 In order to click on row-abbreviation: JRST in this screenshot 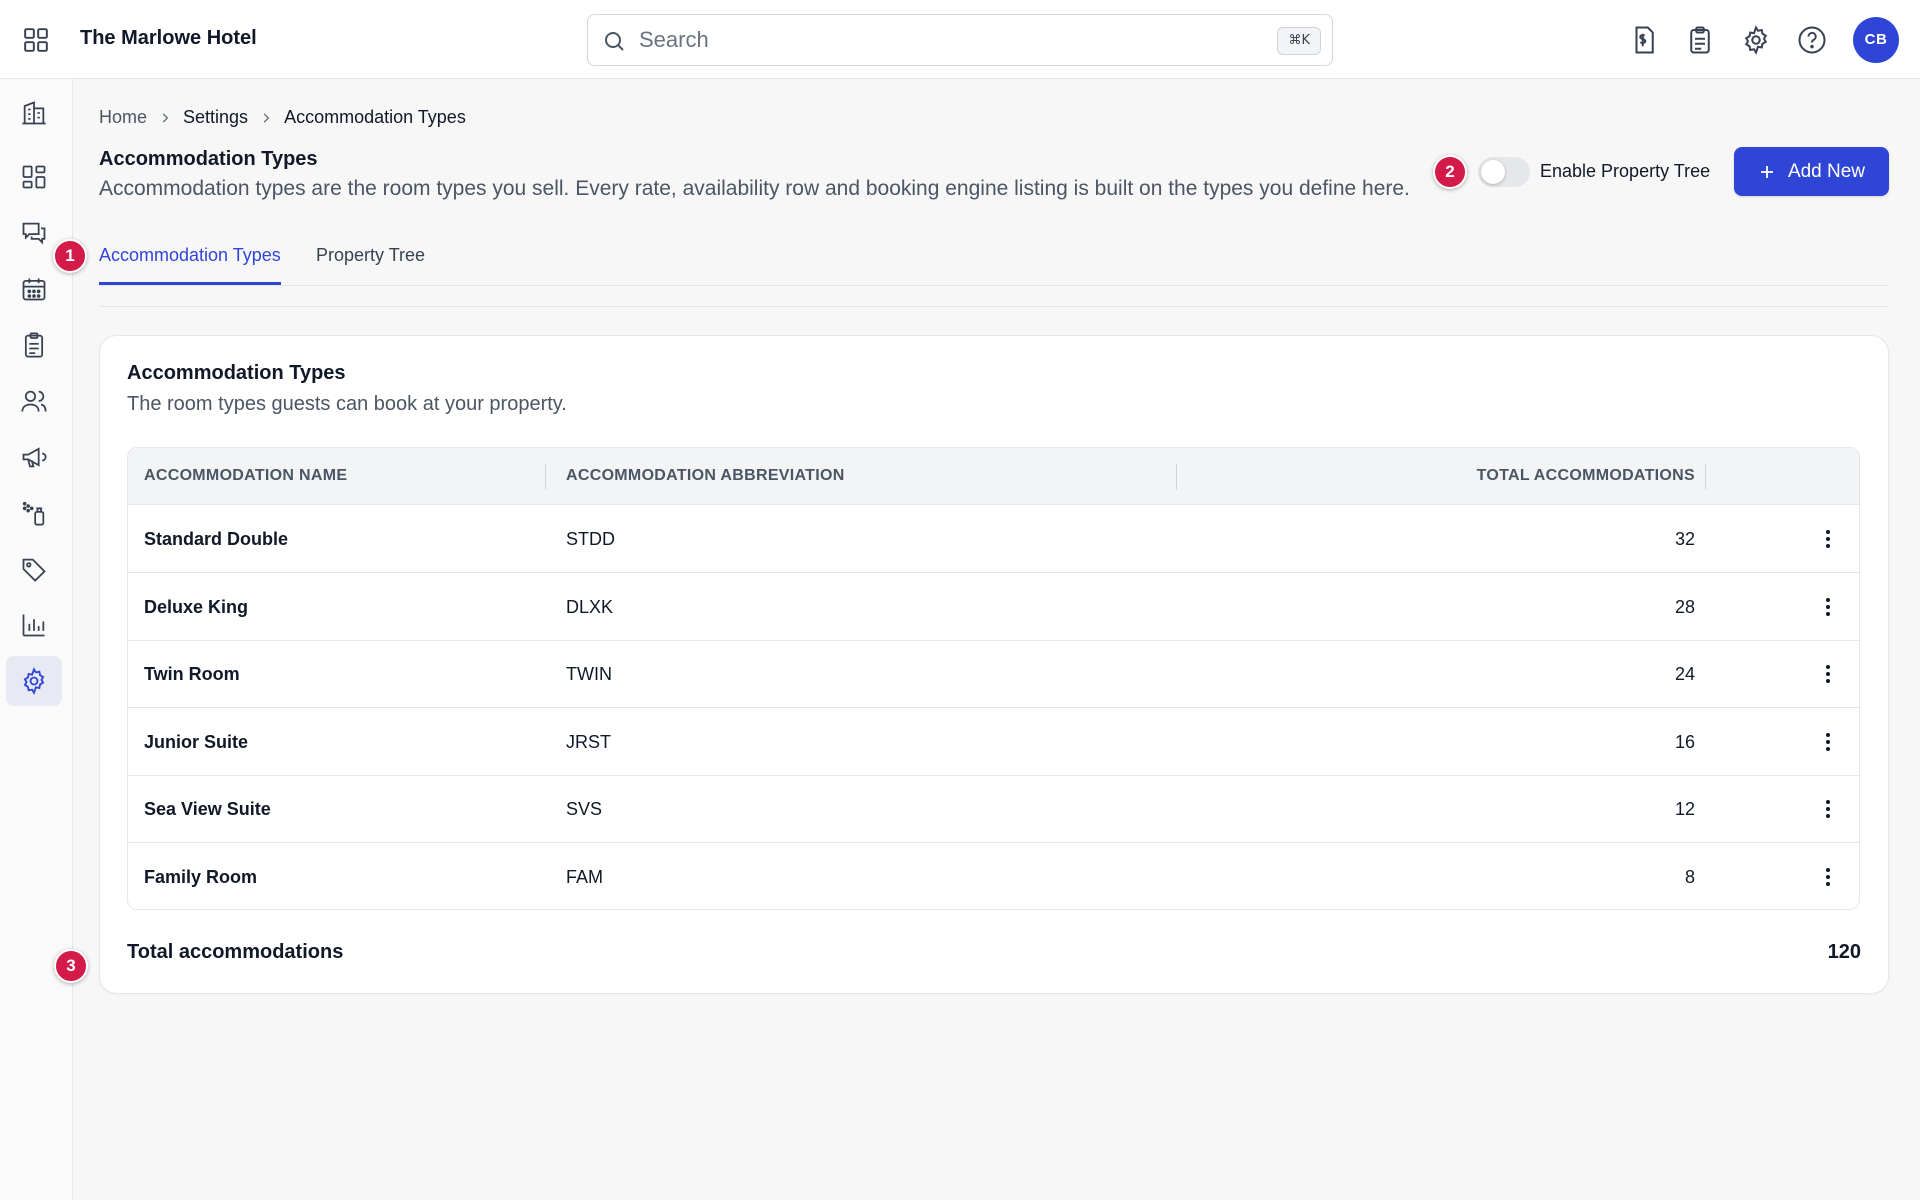, I will do `click(588, 742)`.